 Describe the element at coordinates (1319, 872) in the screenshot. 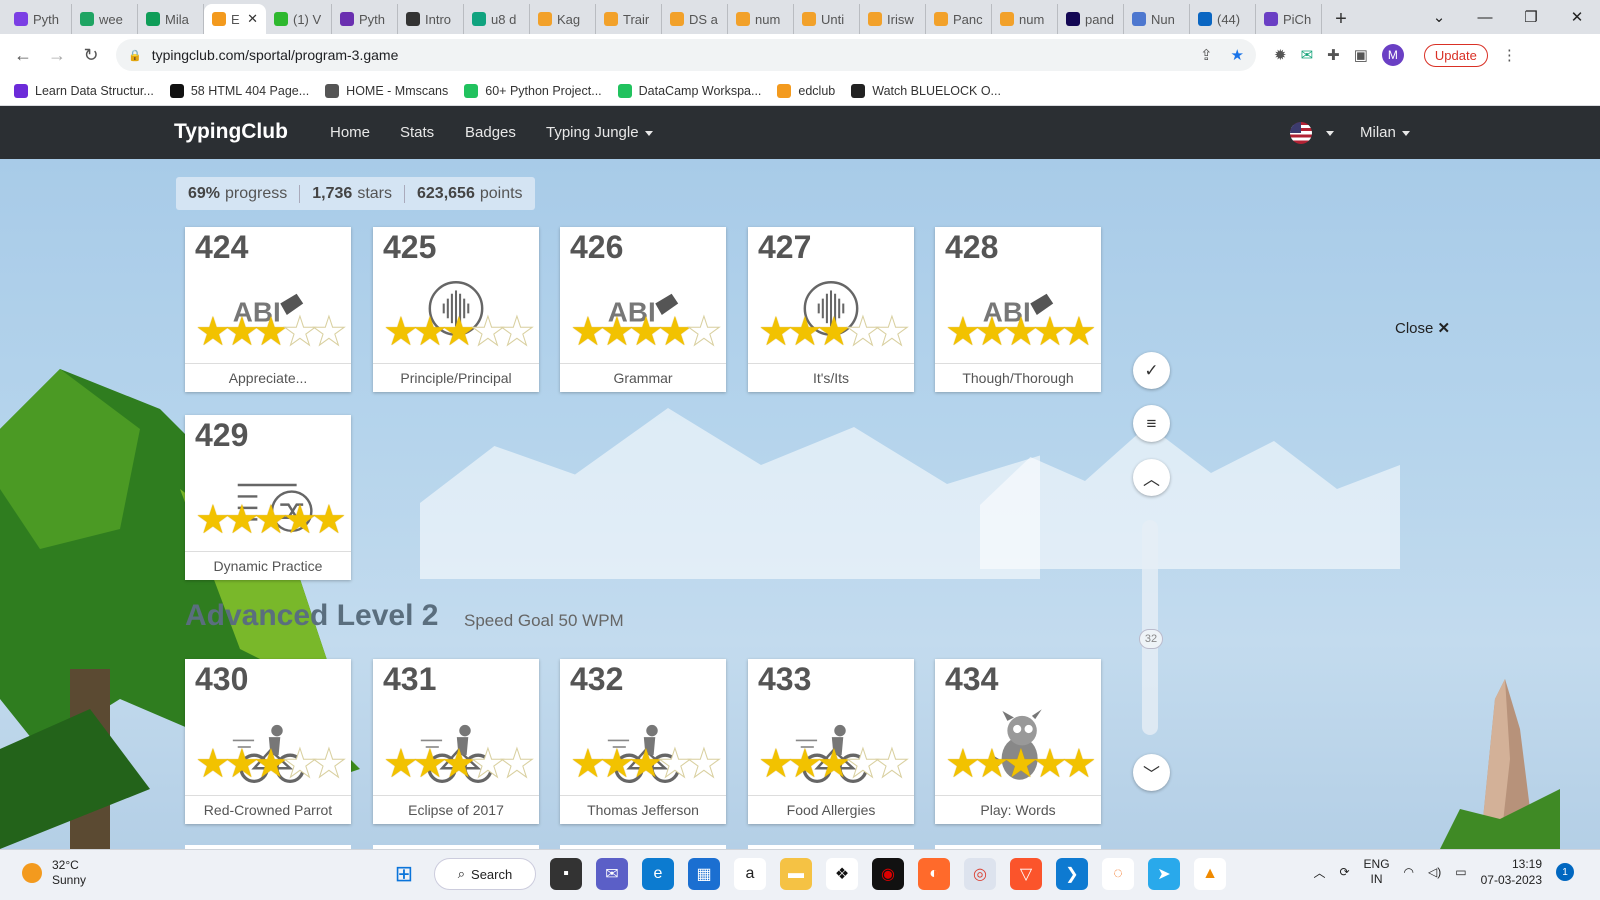

I see `chevron-up-icon: ︿` at that location.